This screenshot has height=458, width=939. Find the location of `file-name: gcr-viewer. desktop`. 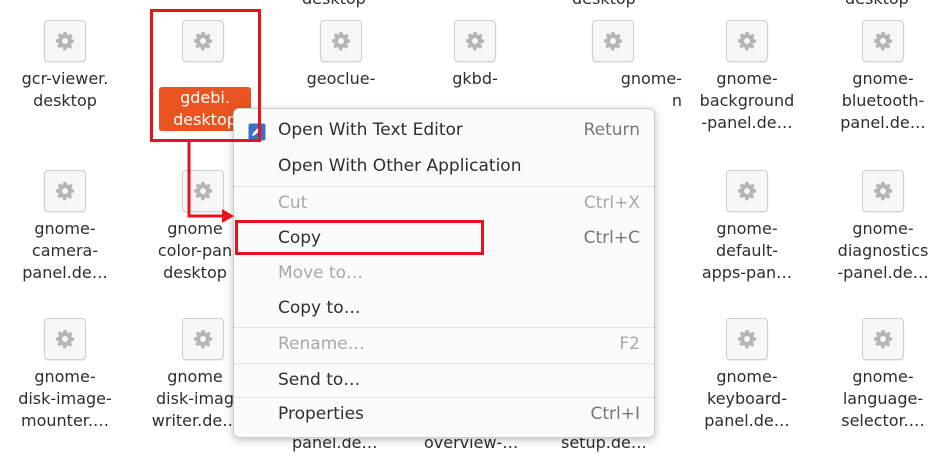

file-name: gcr-viewer. desktop is located at coordinates (65, 89).